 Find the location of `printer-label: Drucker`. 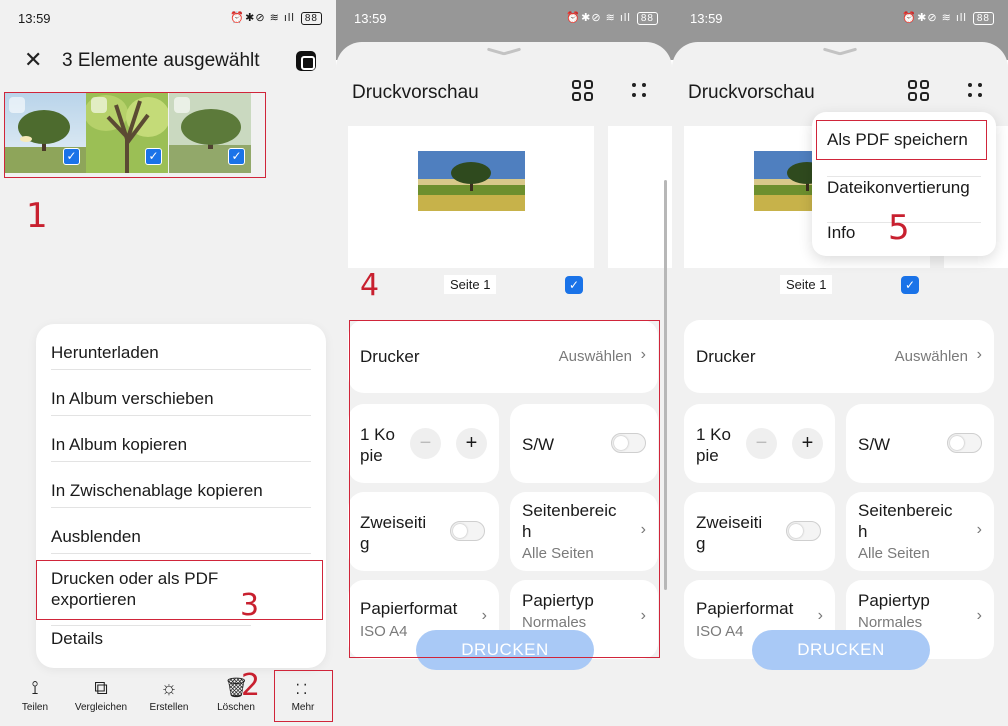

printer-label: Drucker is located at coordinates (726, 356).